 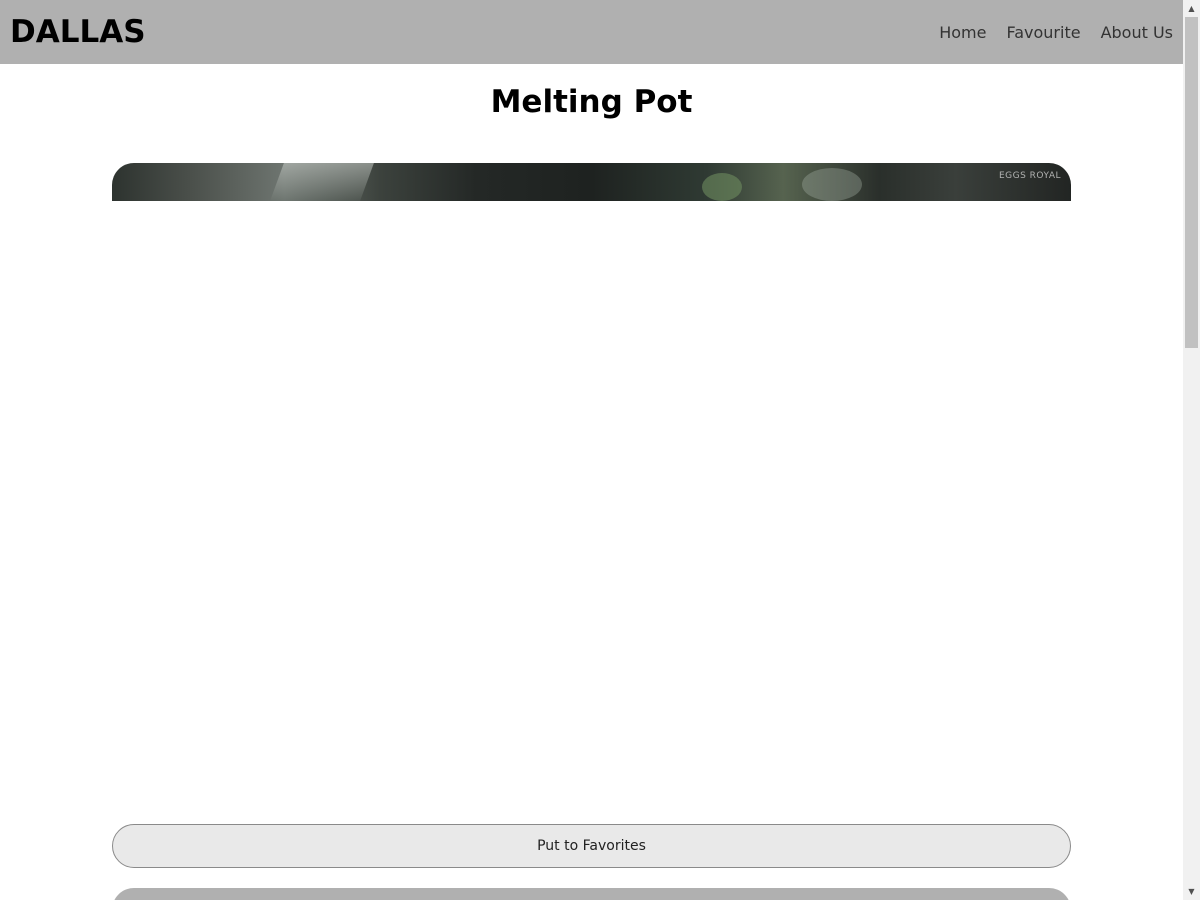 What do you see at coordinates (591, 894) in the screenshot?
I see `next-section-bar` at bounding box center [591, 894].